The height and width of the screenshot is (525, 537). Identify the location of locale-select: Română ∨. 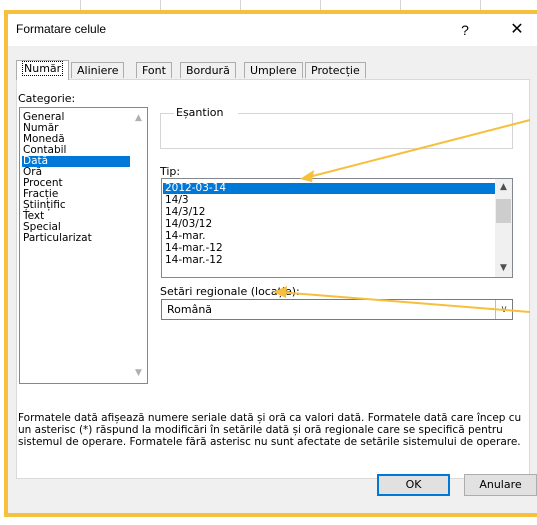
(337, 309).